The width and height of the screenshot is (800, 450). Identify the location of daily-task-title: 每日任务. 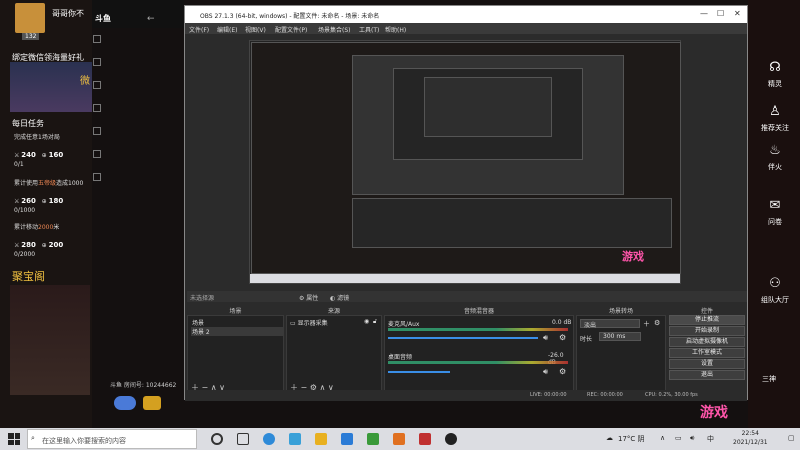
(28, 123).